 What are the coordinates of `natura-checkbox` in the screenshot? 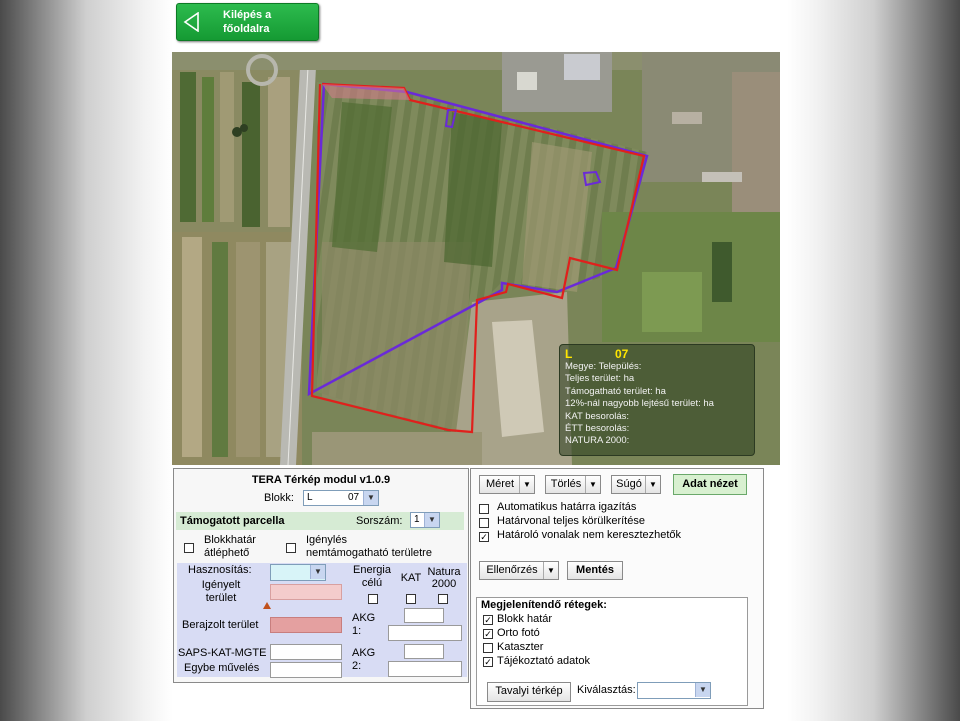 It's located at (443, 599).